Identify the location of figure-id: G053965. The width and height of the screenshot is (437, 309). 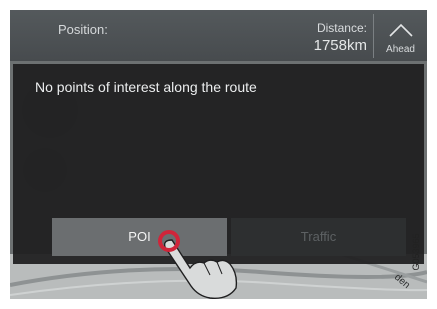
(416, 252).